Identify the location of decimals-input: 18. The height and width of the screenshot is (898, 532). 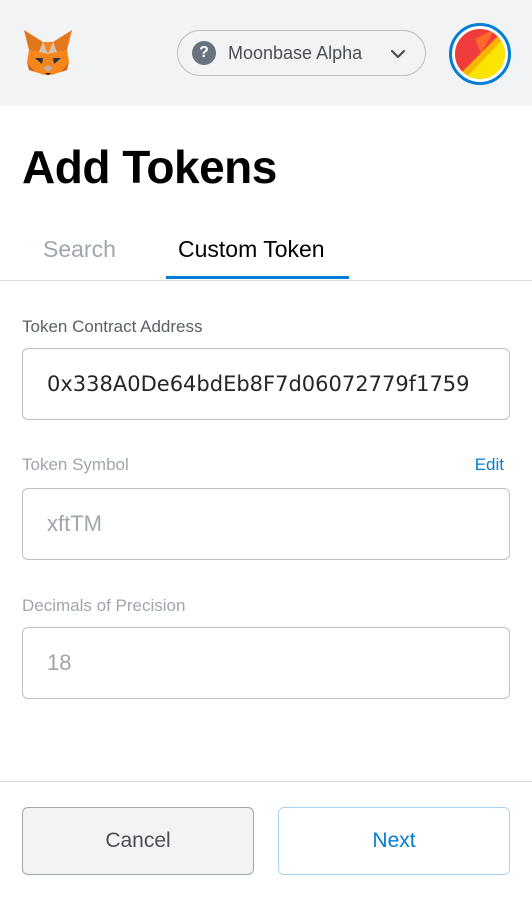
(266, 663).